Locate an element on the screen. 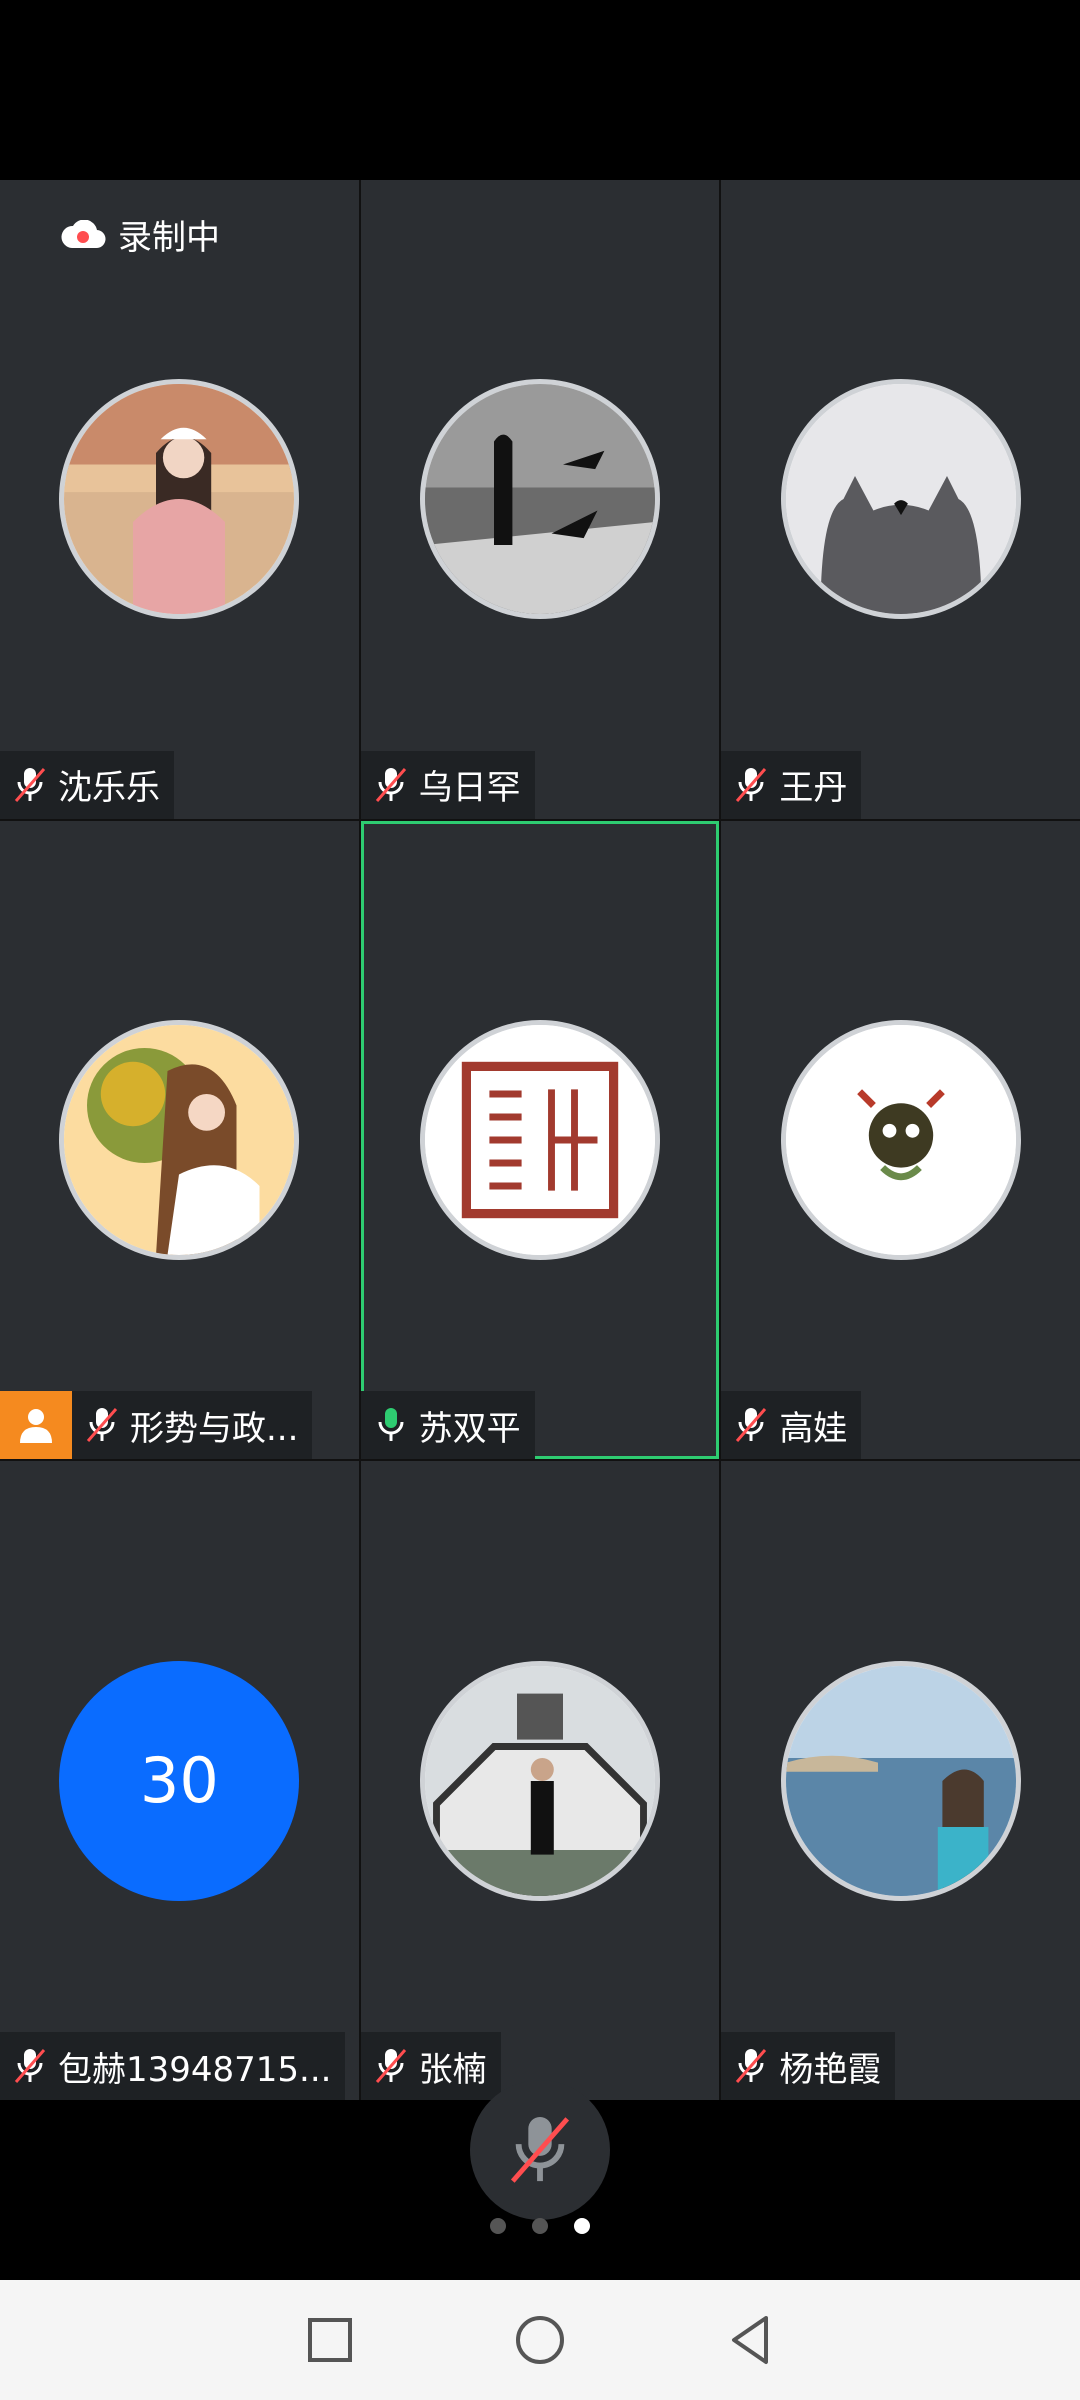 The image size is (1080, 2400). participant-tile-active: 苏双平 is located at coordinates (540, 1140).